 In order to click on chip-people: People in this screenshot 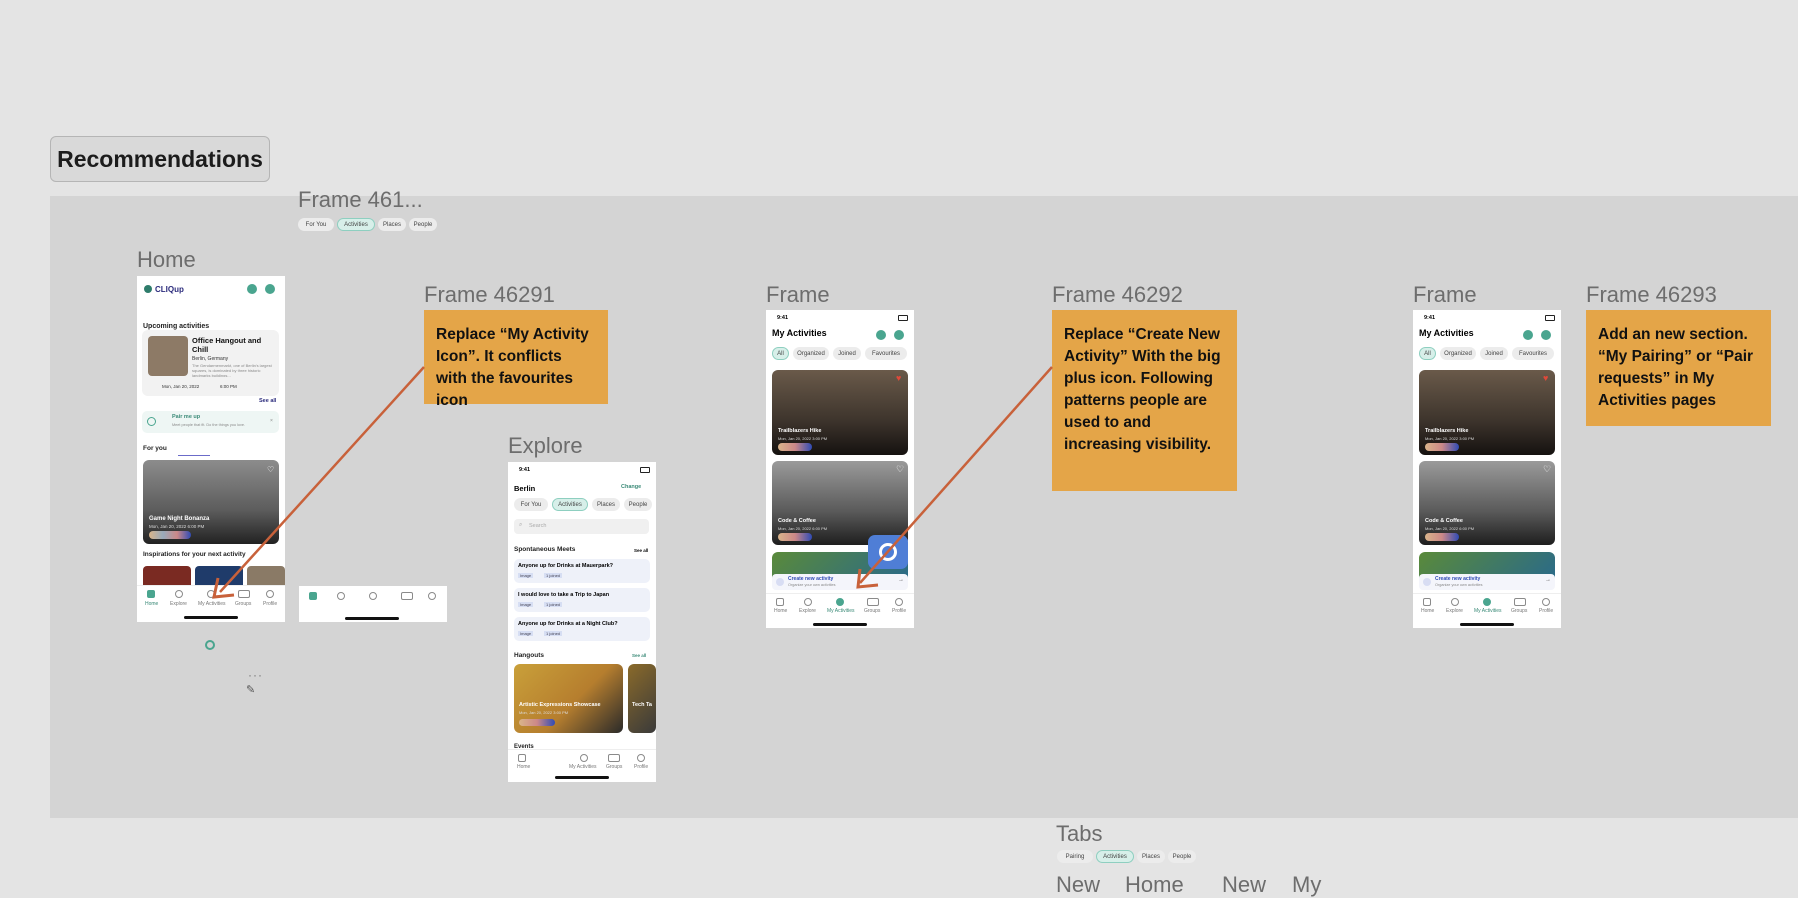, I will do `click(1182, 856)`.